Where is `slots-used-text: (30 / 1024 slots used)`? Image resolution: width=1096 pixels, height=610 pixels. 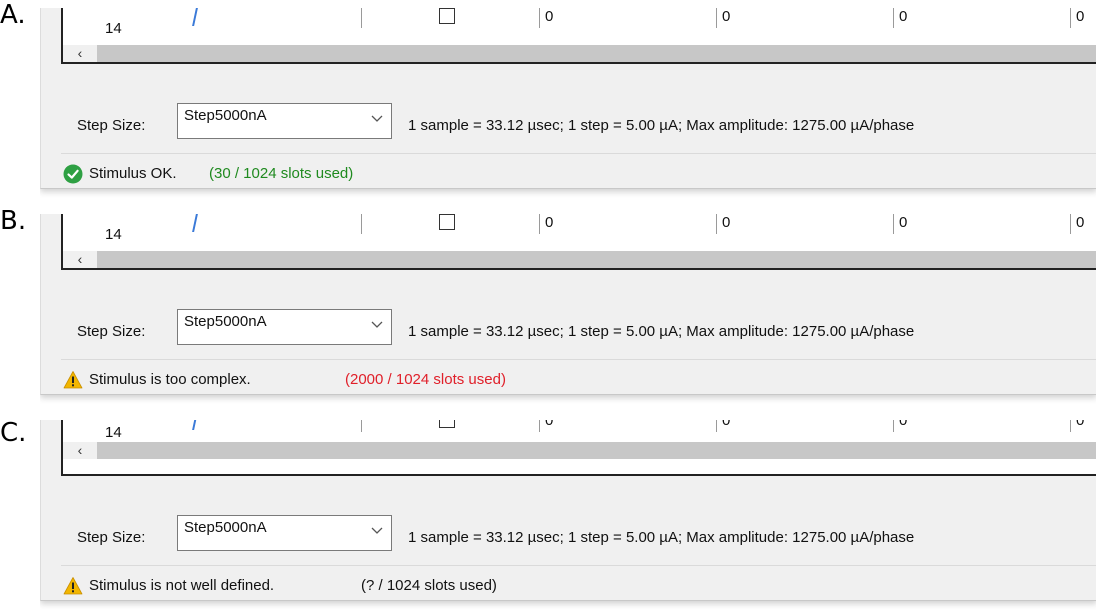 slots-used-text: (30 / 1024 slots used) is located at coordinates (281, 173).